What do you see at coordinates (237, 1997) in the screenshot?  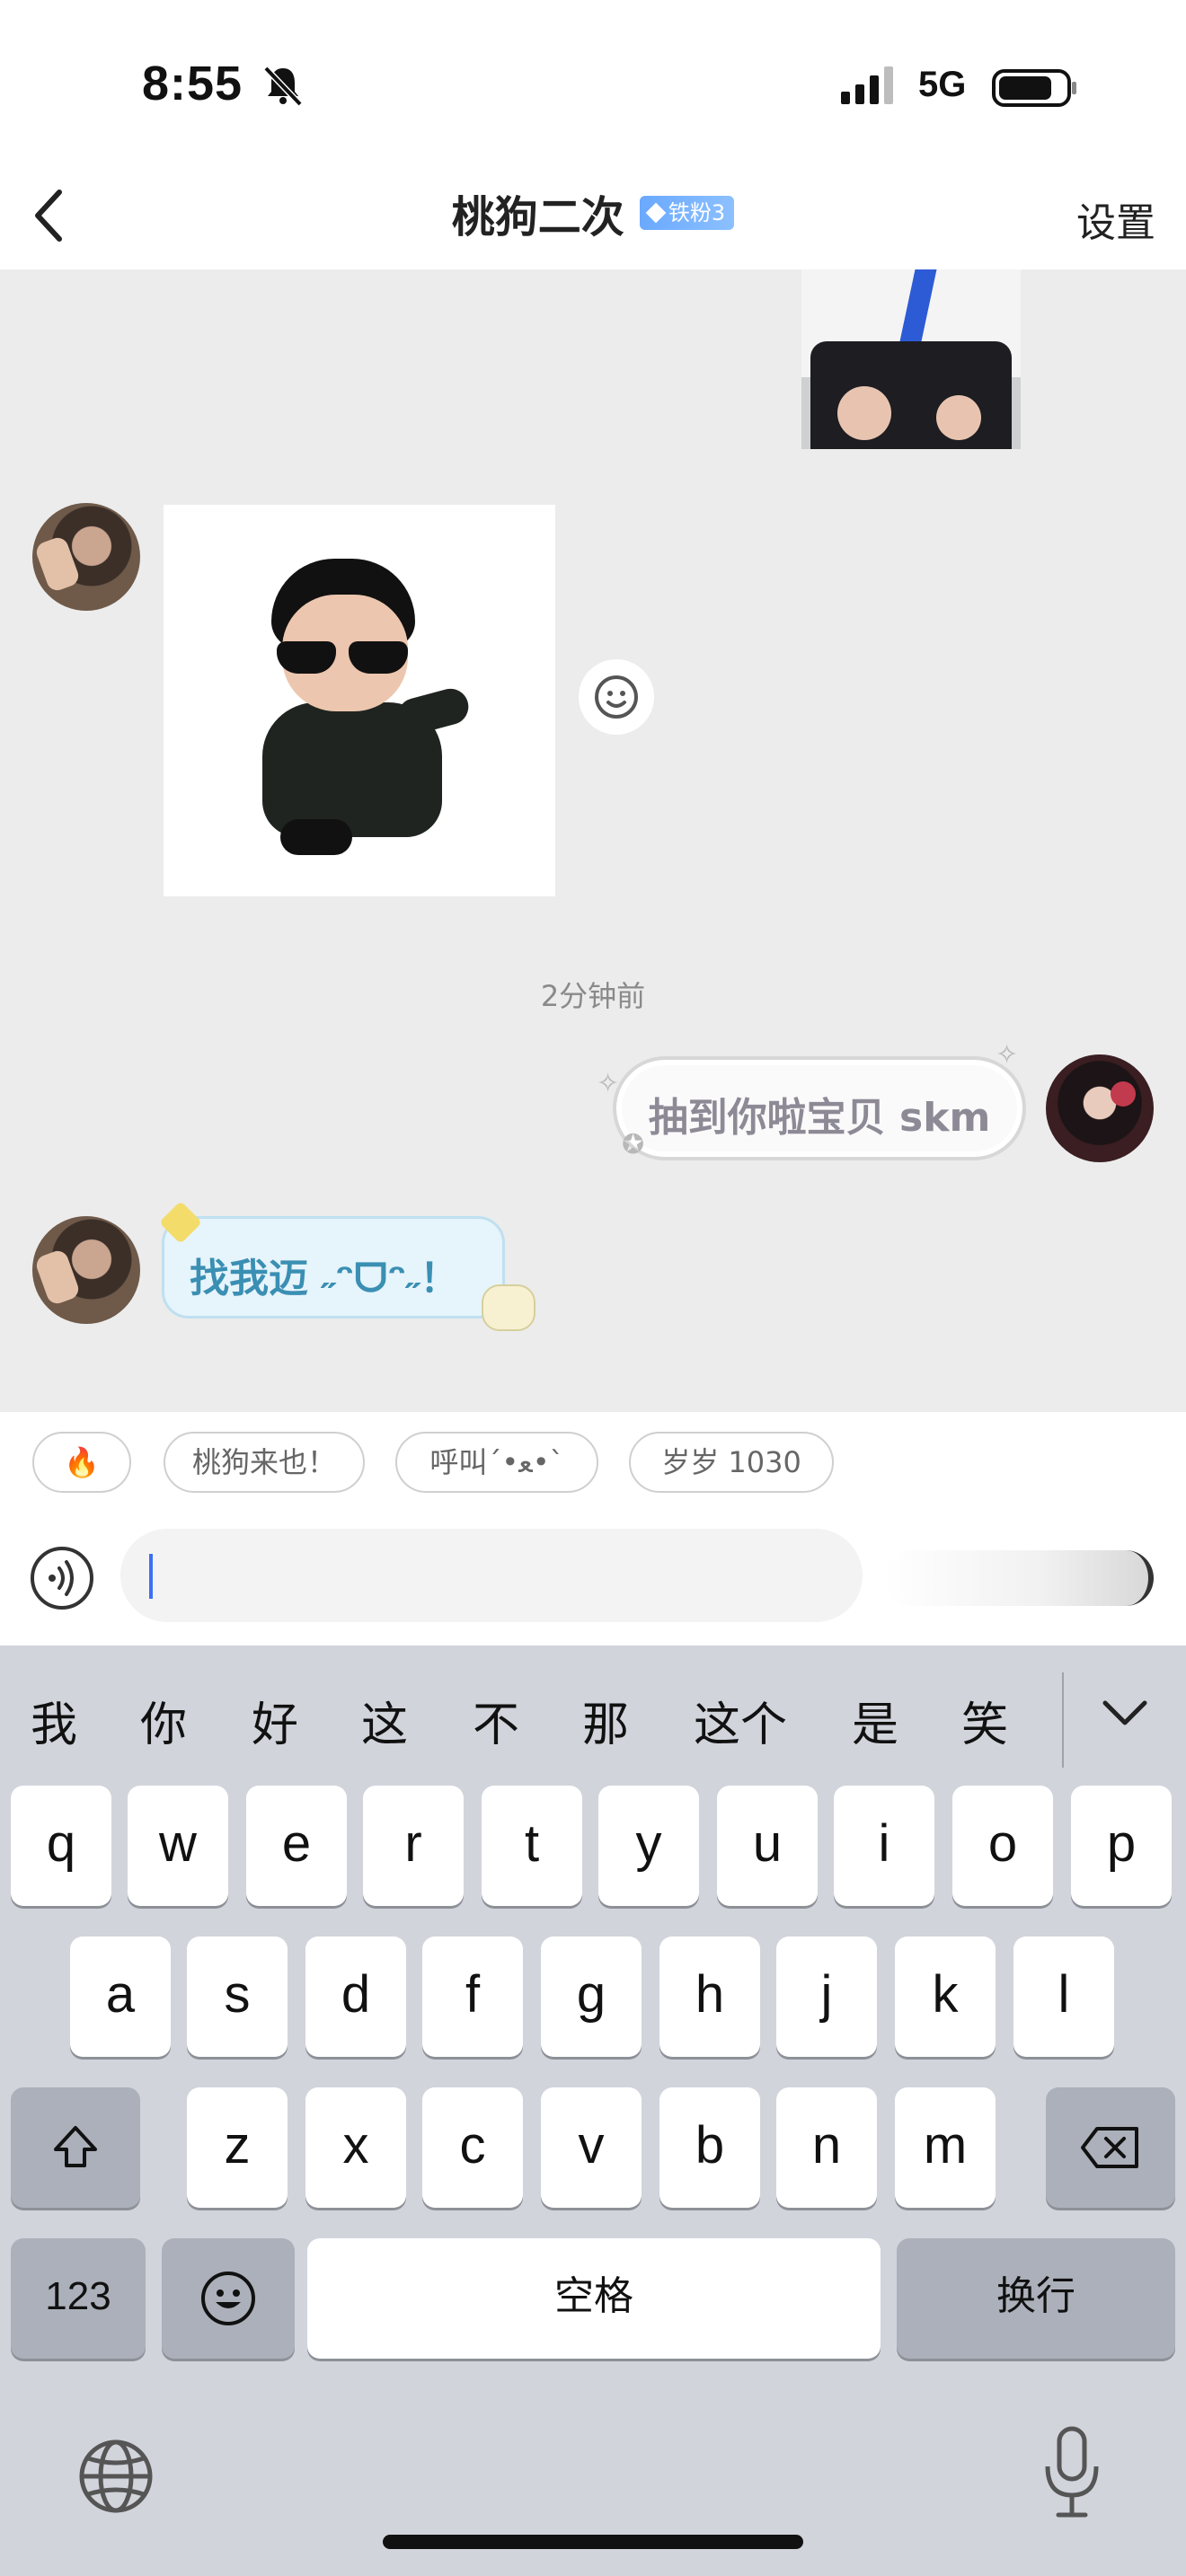 I see `key-s: s` at bounding box center [237, 1997].